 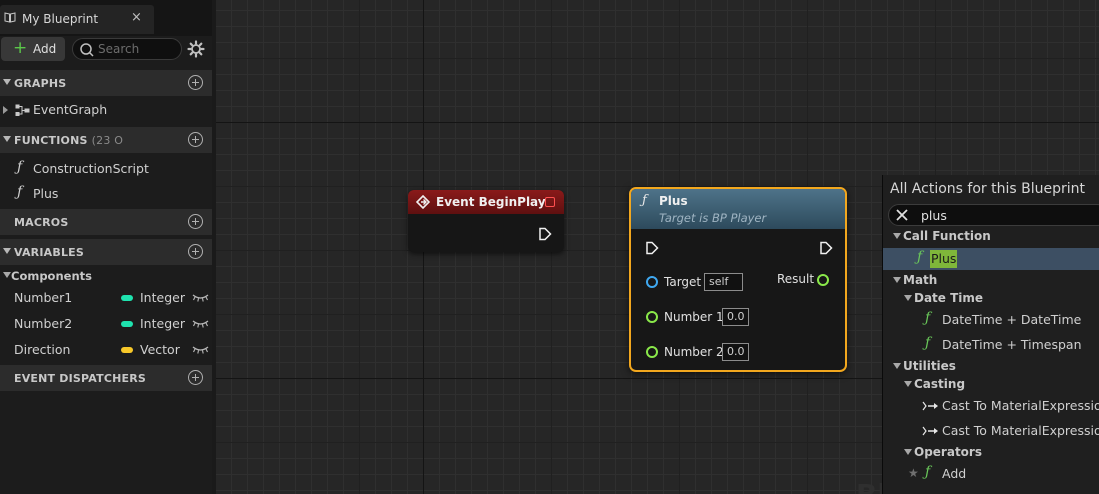 I want to click on menu-item-datetime-plus-datetime: ƒ DateTime + DateTime, so click(x=991, y=320).